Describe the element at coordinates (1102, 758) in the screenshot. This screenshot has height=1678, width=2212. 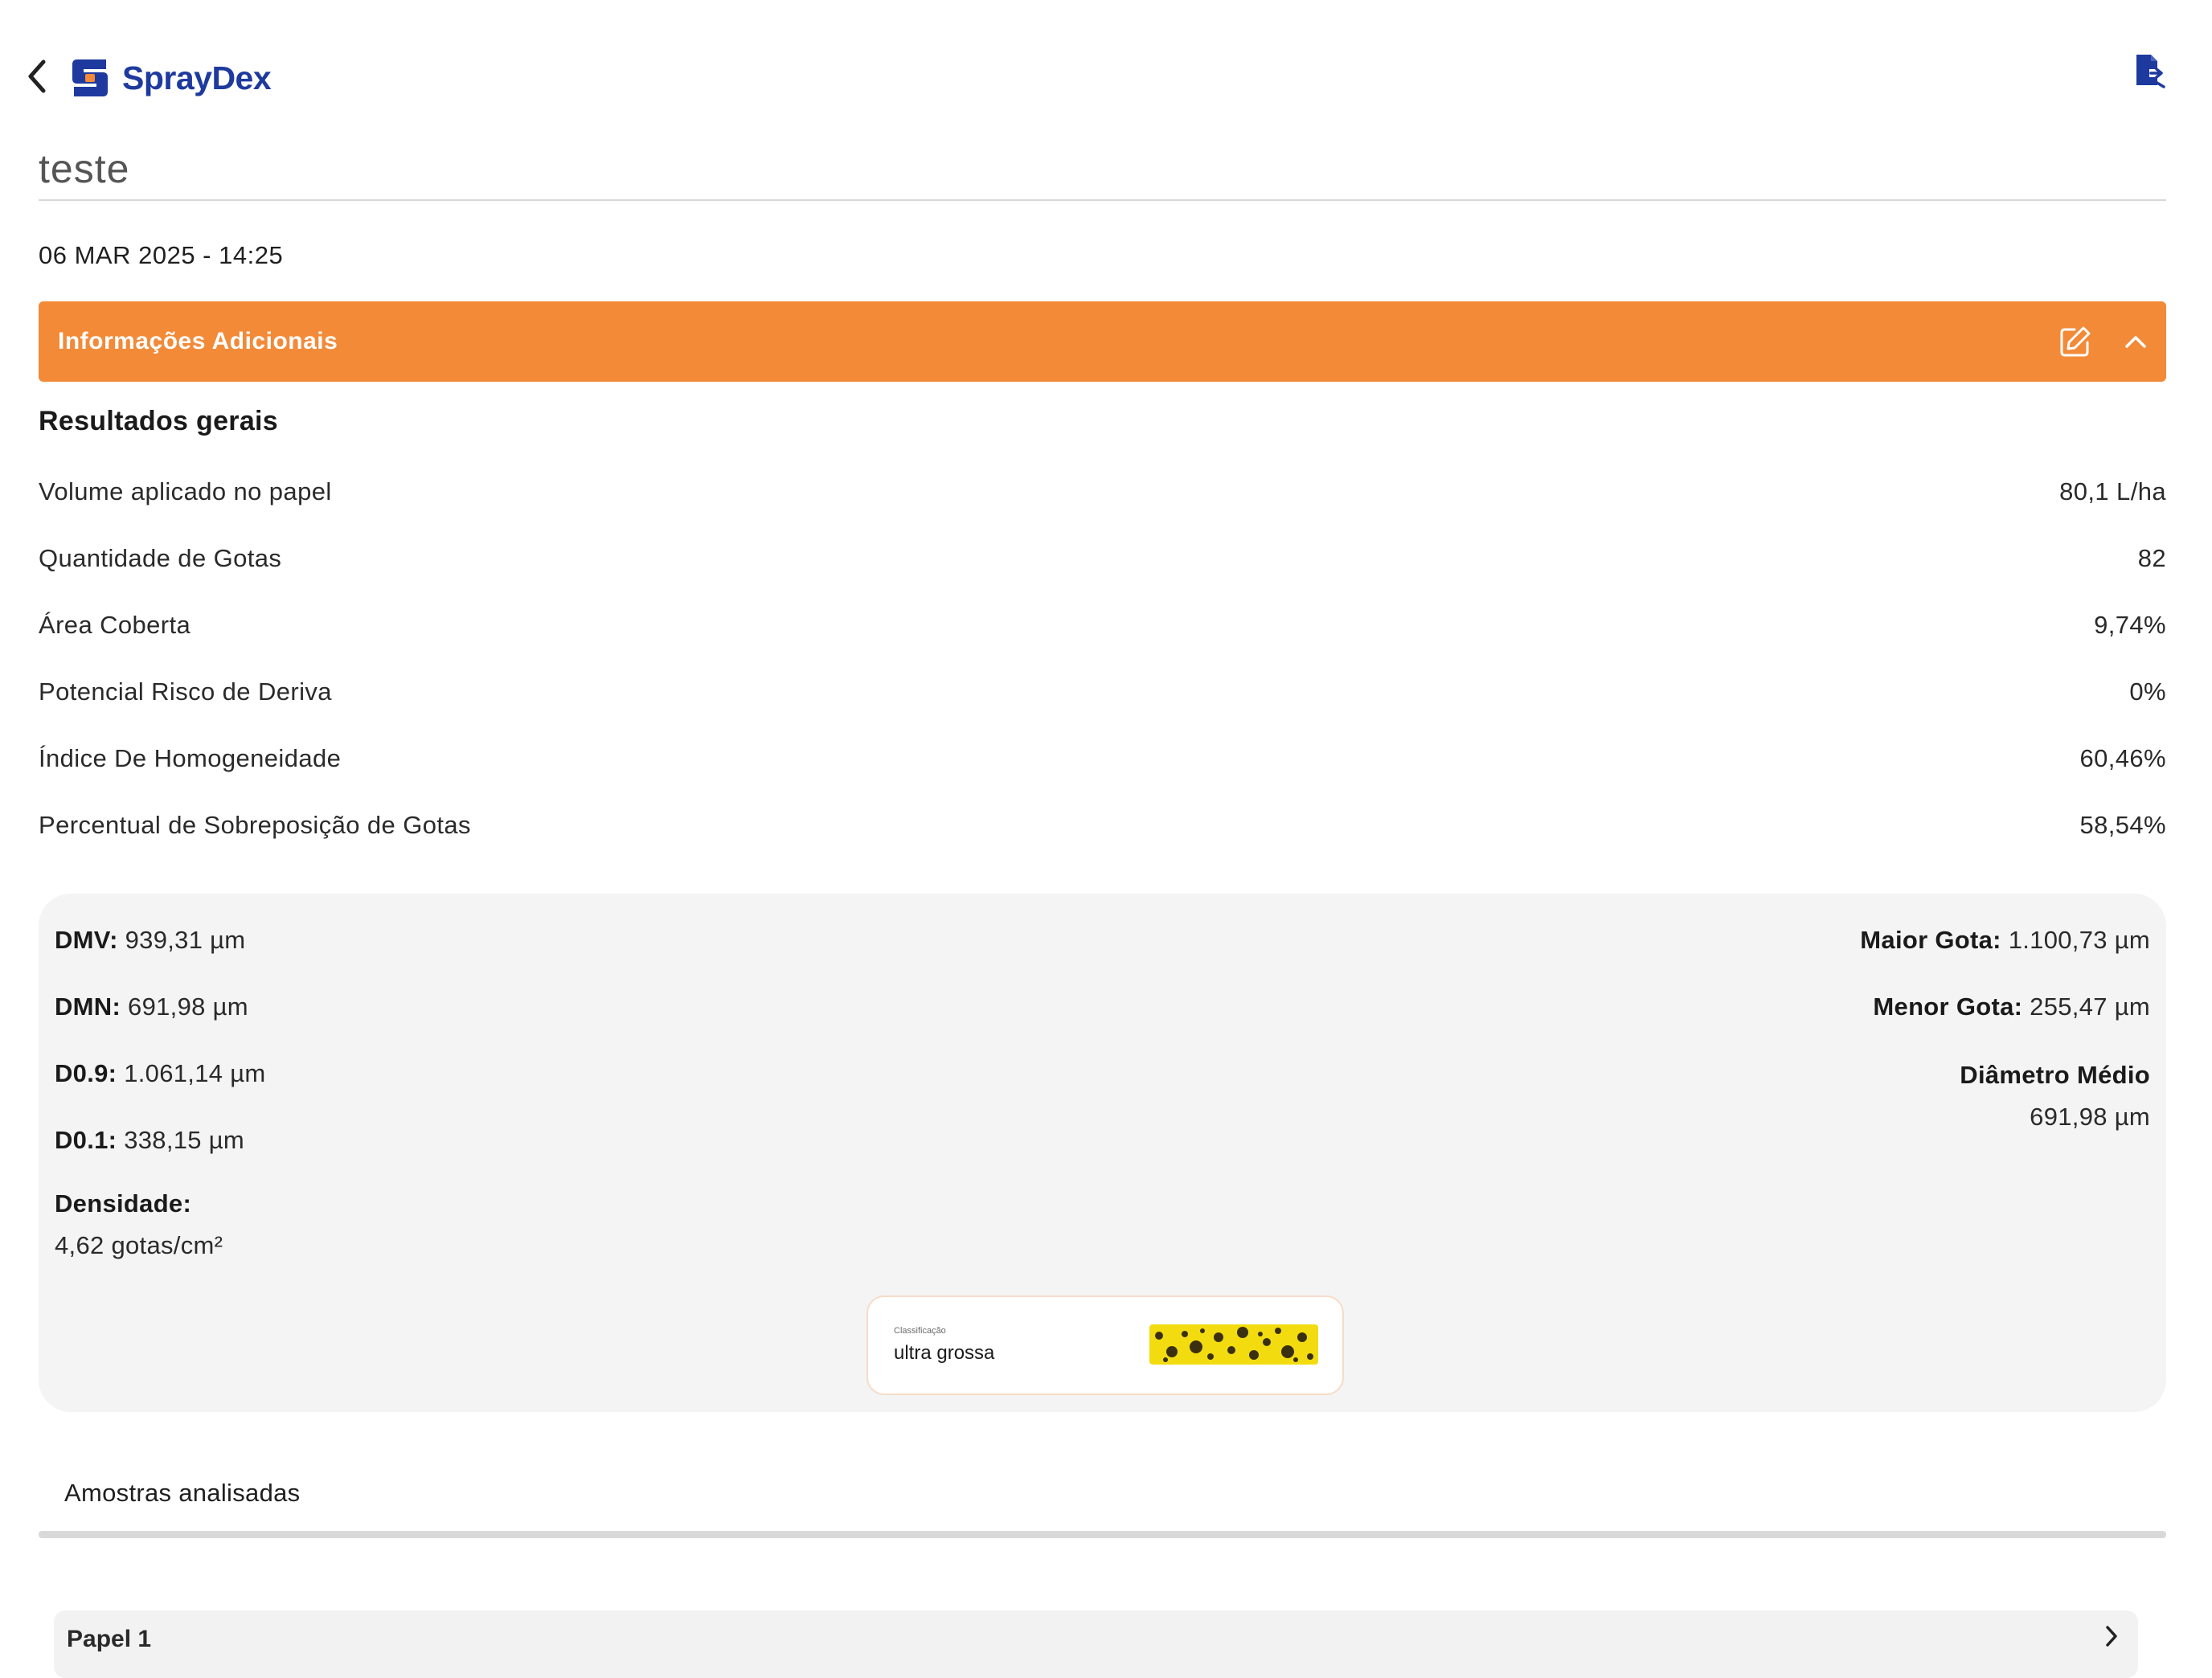
I see `result-row-homogeneity: Índice De Homogeneidade 60,46%` at that location.